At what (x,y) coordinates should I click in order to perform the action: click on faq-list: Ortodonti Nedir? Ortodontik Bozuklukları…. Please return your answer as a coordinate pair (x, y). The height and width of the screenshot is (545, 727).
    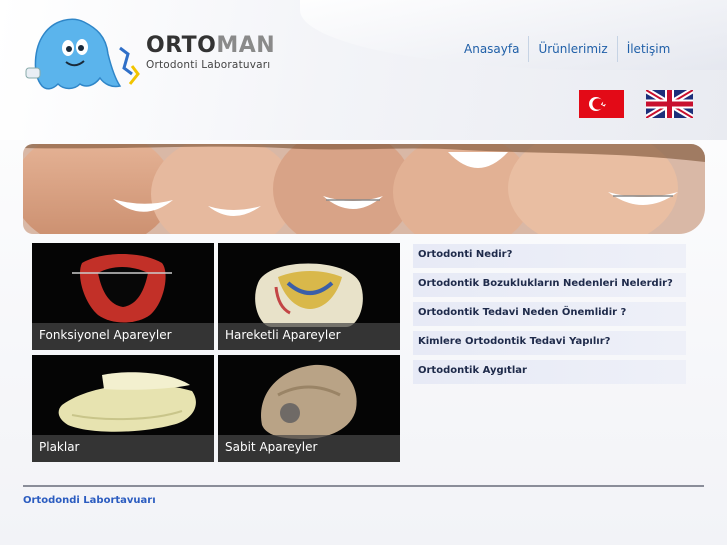
    Looking at the image, I should click on (549, 316).